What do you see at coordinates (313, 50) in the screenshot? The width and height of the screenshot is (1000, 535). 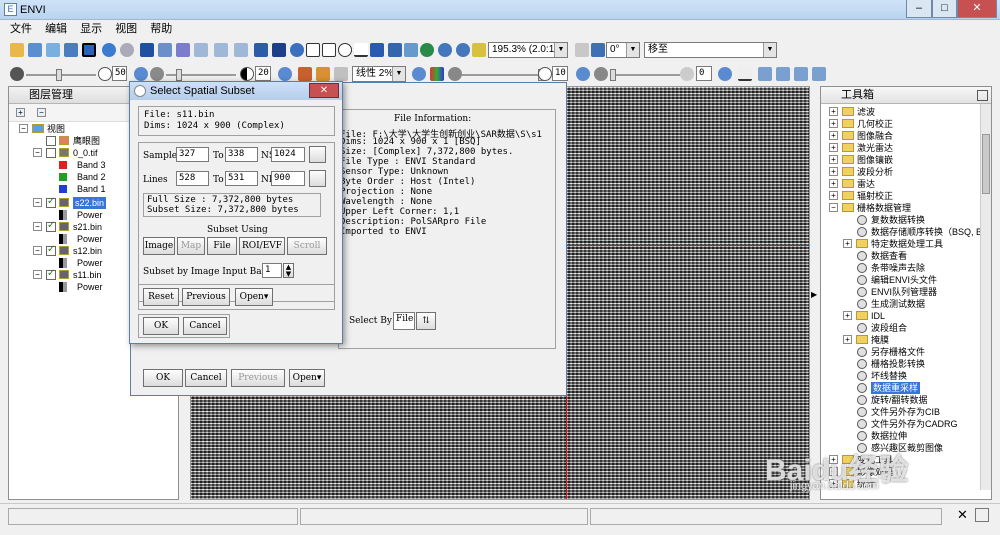 I see `polygon-icon` at bounding box center [313, 50].